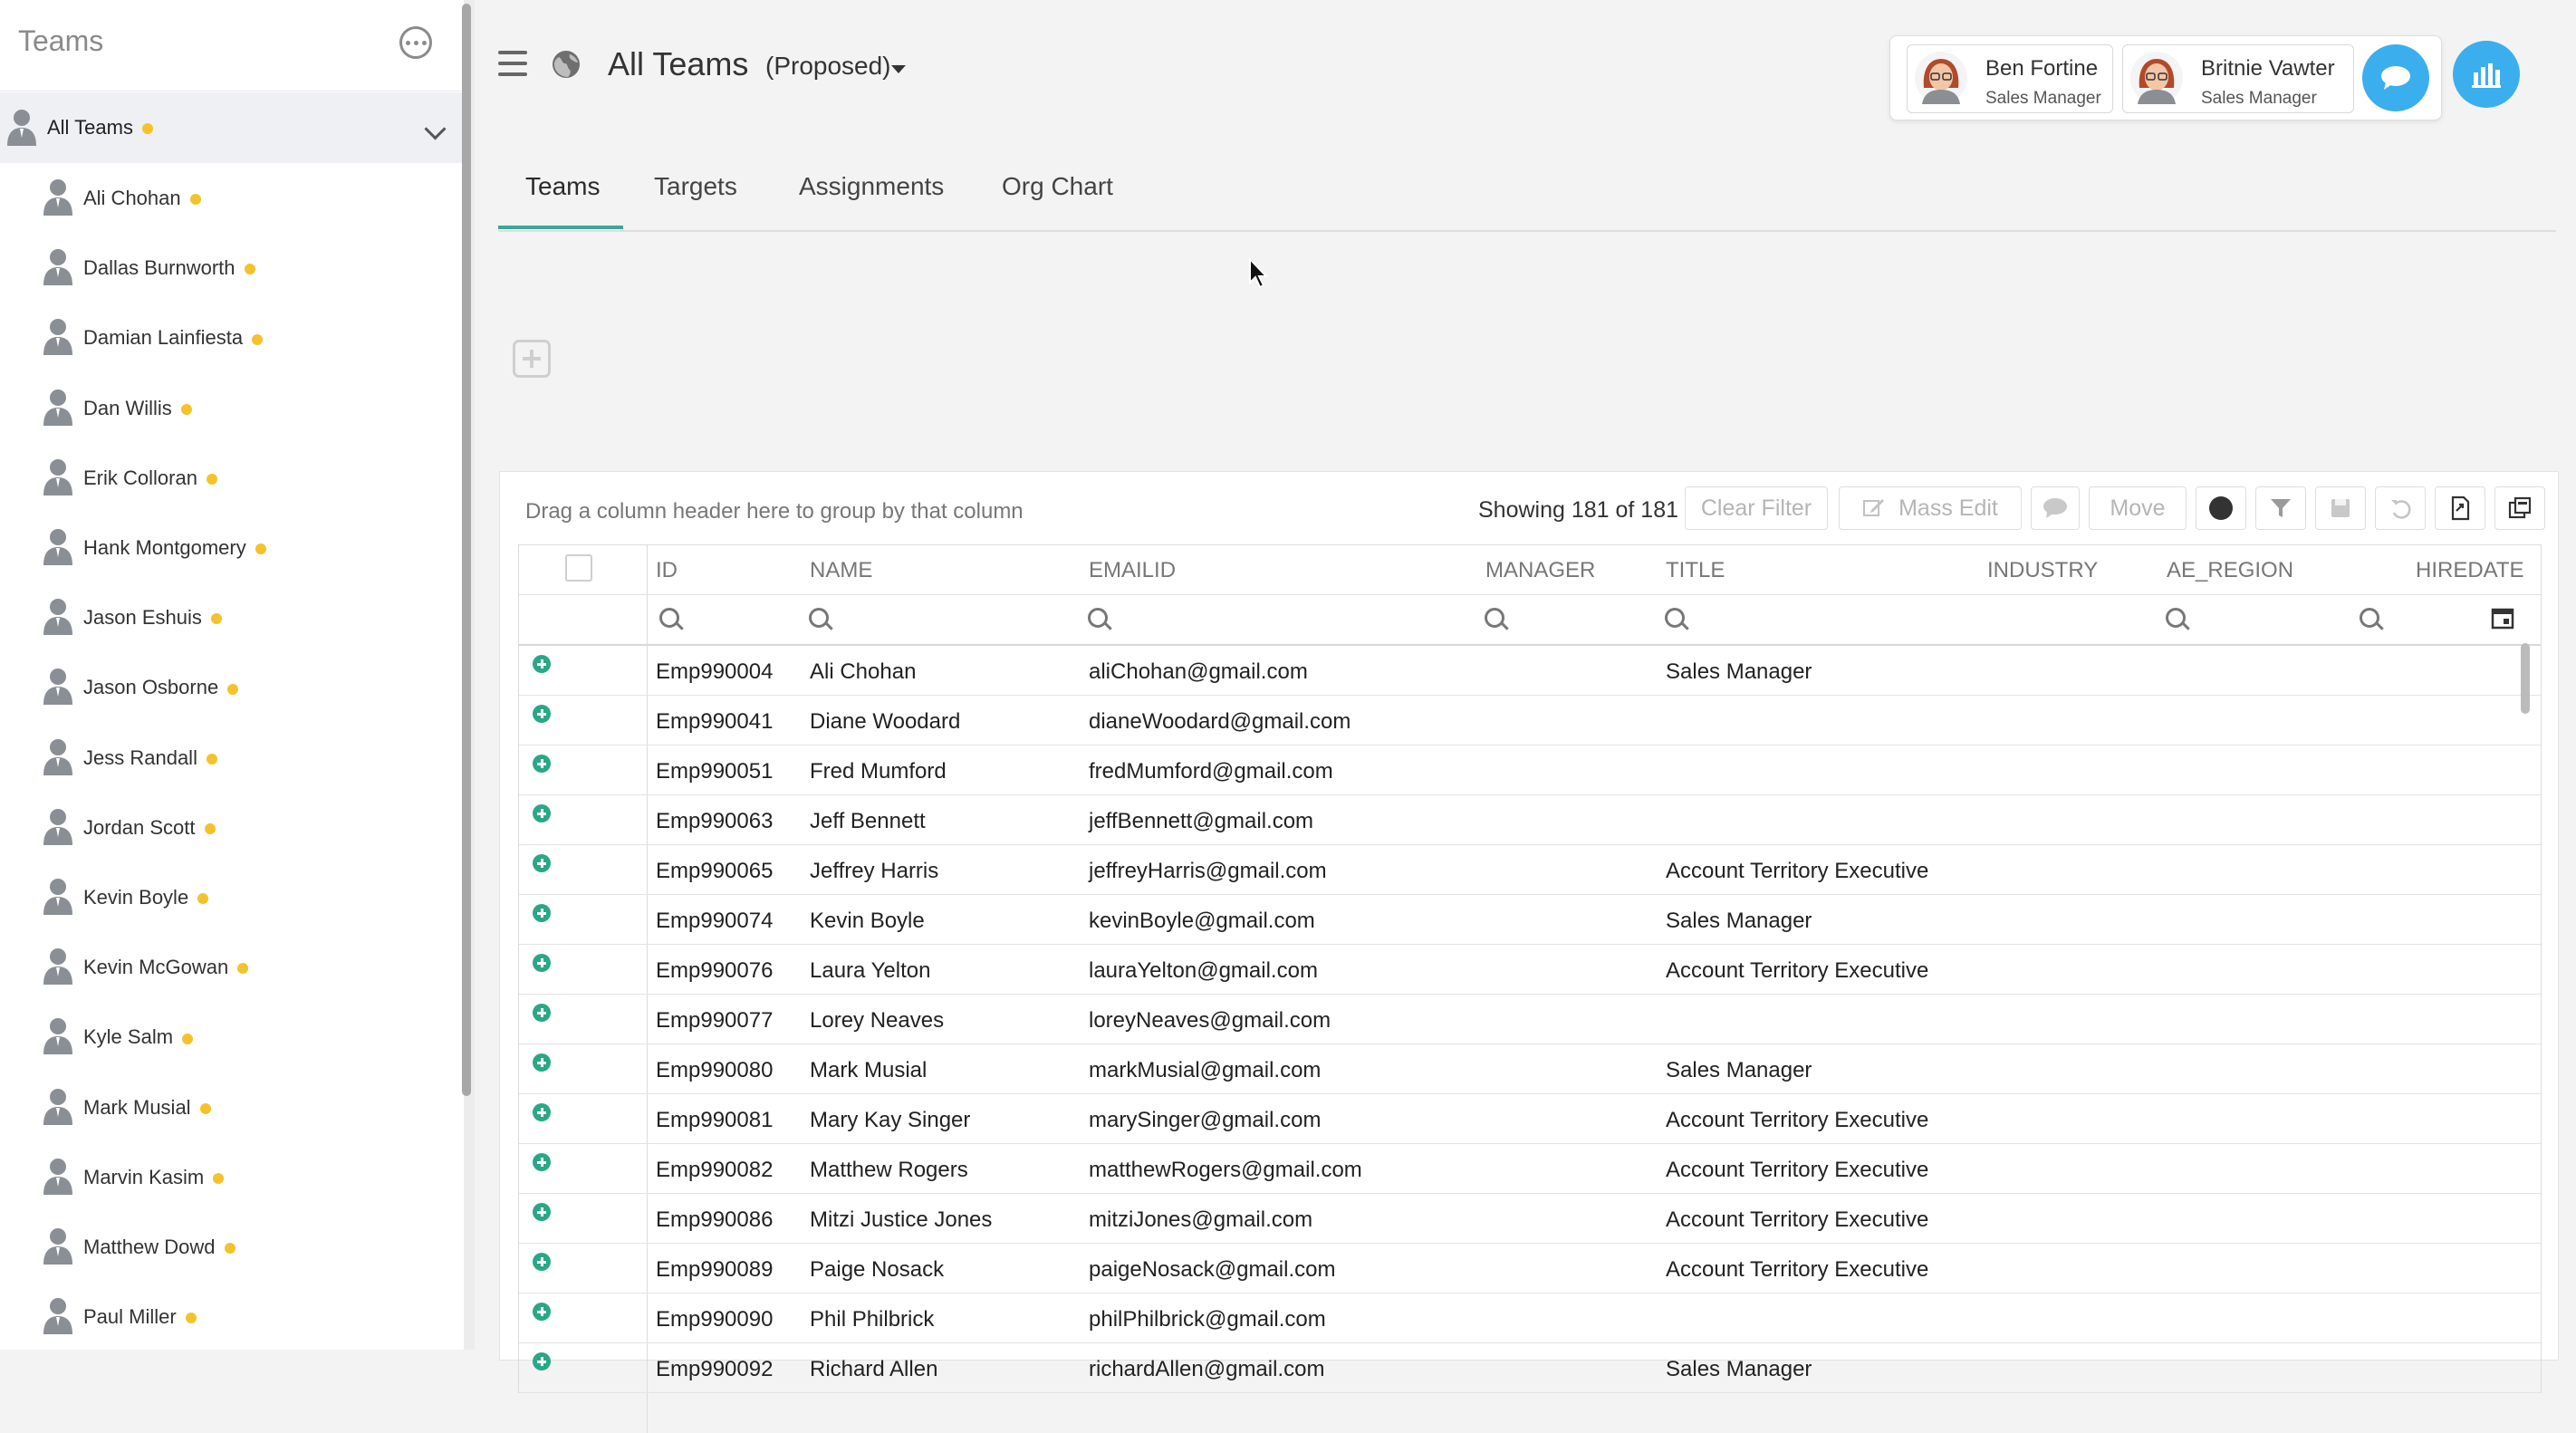  What do you see at coordinates (216, 619) in the screenshot?
I see `status-dot` at bounding box center [216, 619].